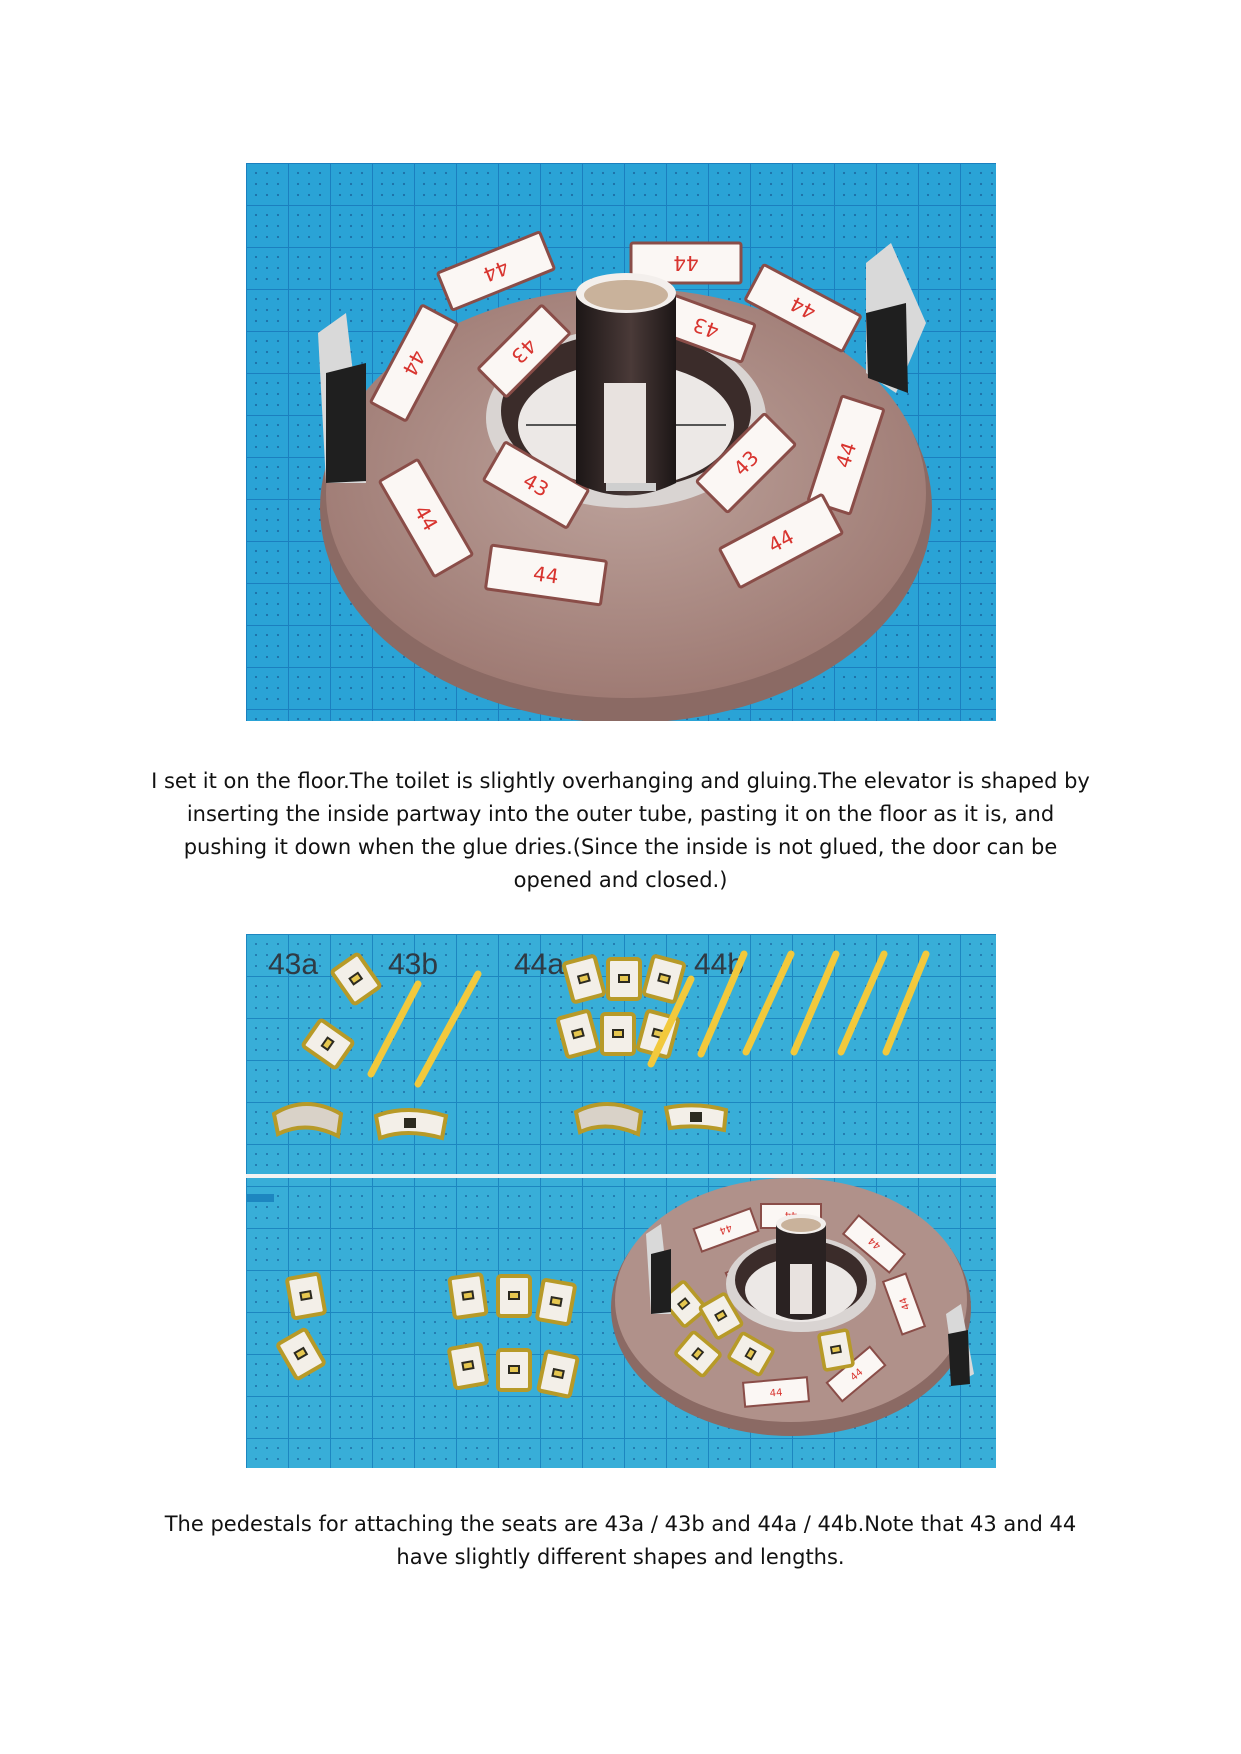 Image resolution: width=1241 pixels, height=1754 pixels. Describe the element at coordinates (293, 964) in the screenshot. I see `part-label-43a: 43a` at that location.